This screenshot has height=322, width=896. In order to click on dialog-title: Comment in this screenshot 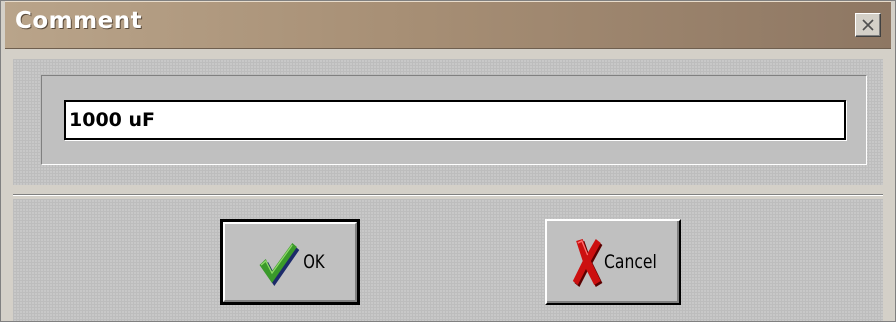, I will do `click(79, 21)`.